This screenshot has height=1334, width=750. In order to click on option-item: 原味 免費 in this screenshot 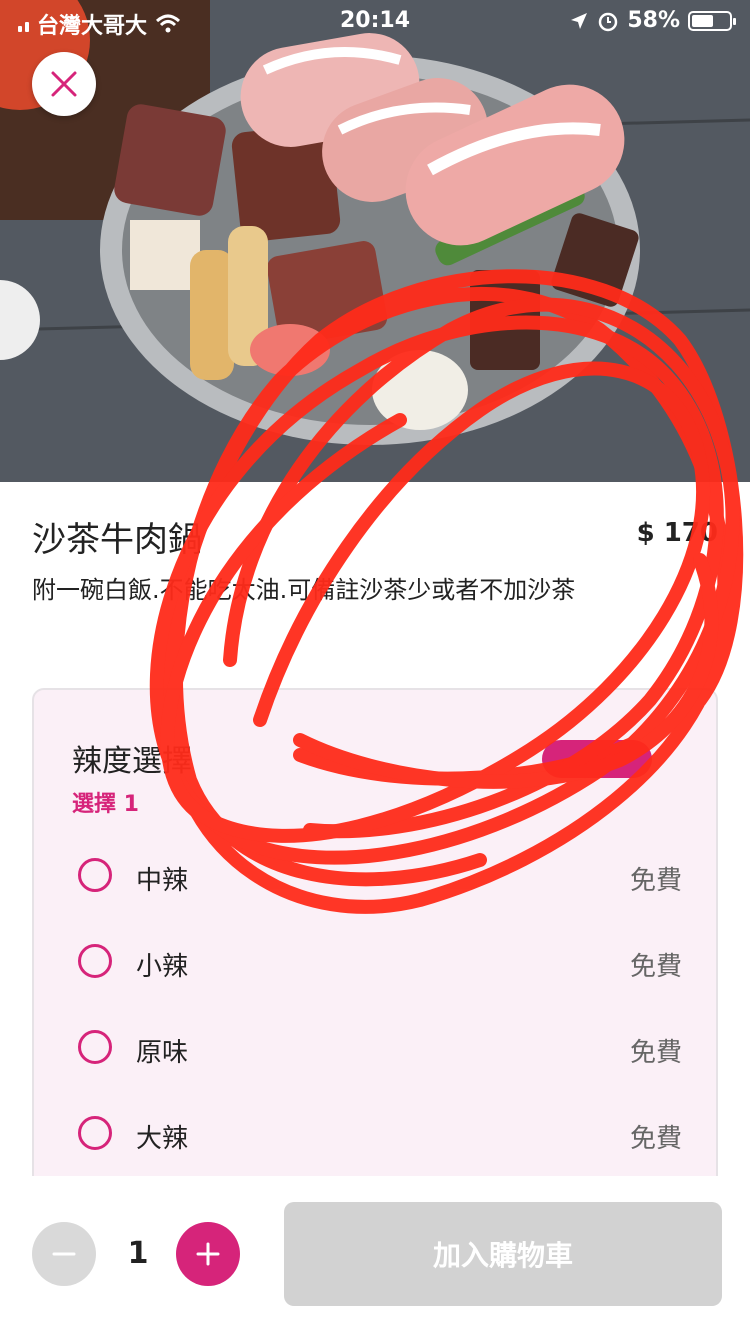, I will do `click(377, 1050)`.